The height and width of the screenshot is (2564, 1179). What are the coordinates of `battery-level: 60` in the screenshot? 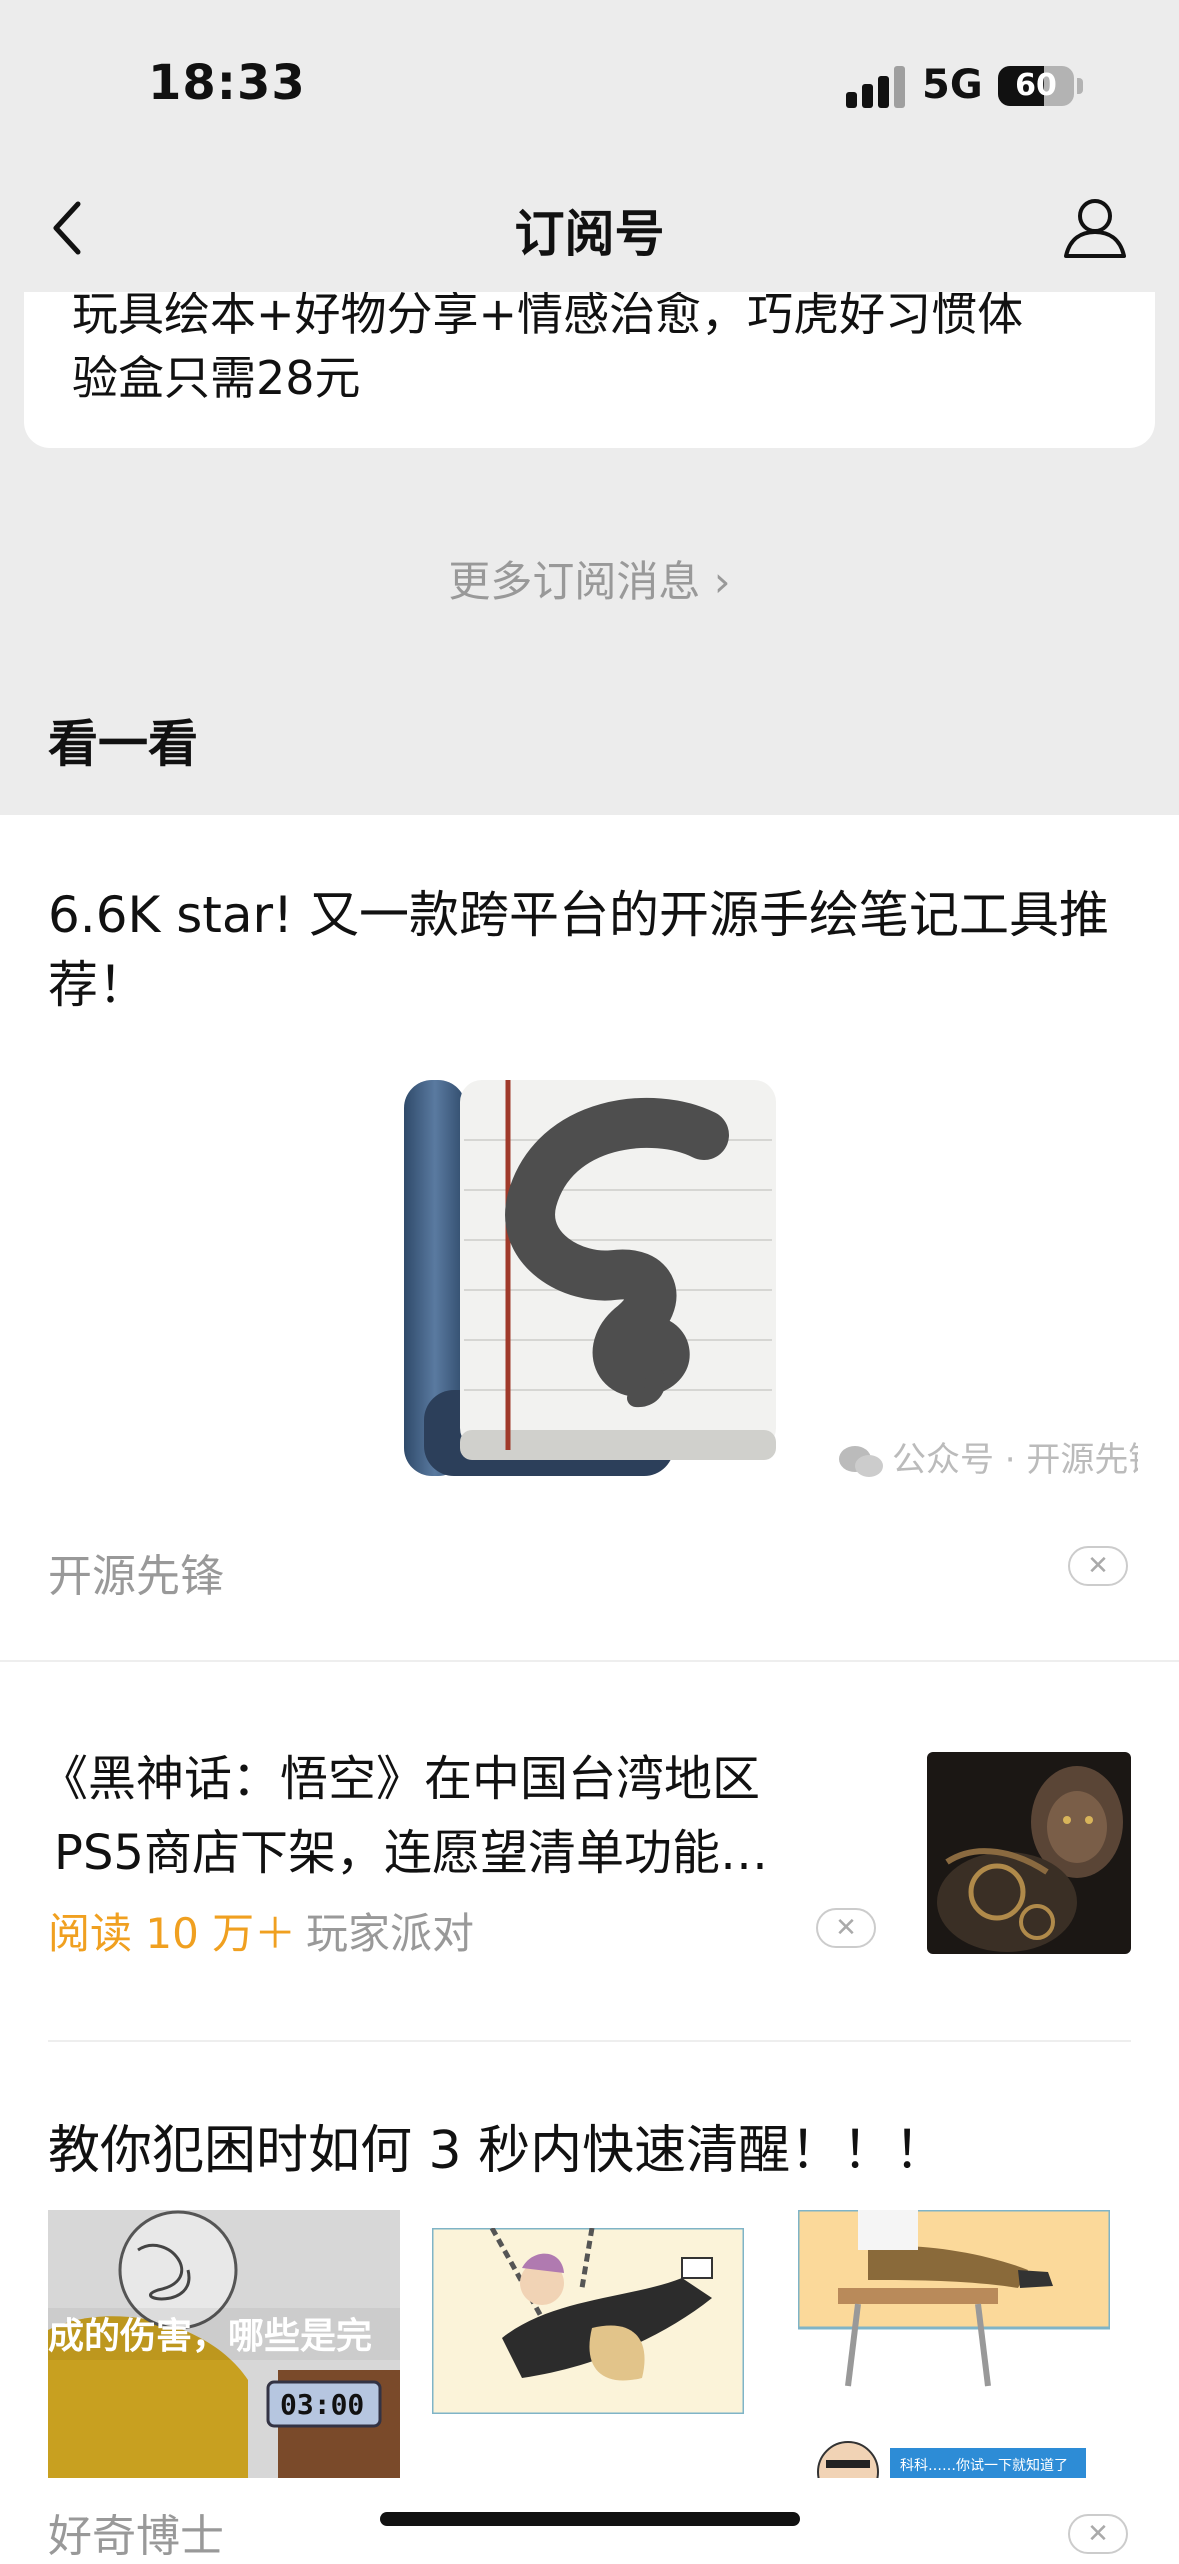 It's located at (1036, 85).